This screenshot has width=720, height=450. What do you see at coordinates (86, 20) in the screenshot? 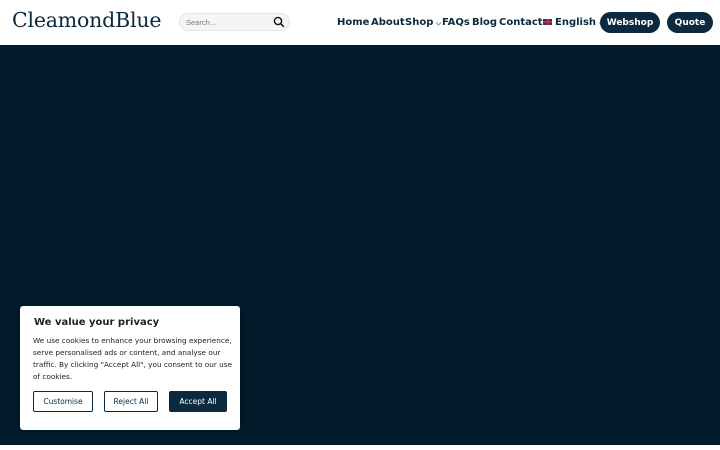
I see `site-logo: CleamondBlue` at bounding box center [86, 20].